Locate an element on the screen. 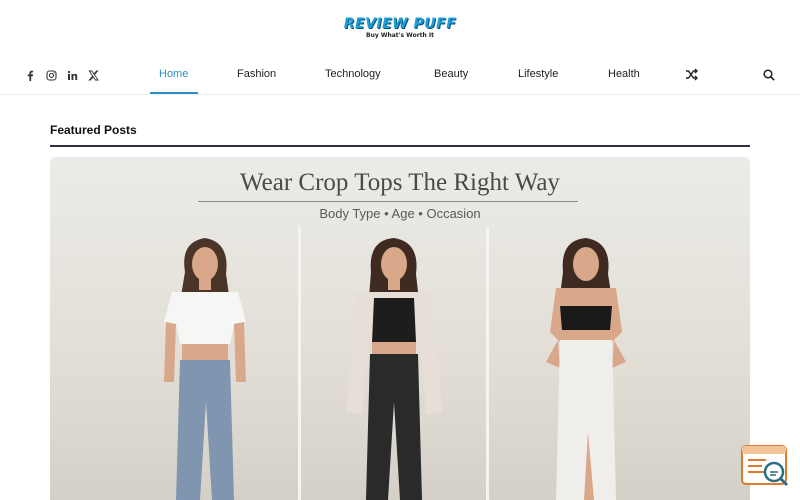  nav-lifestyle: Lifestyle is located at coordinates (538, 74).